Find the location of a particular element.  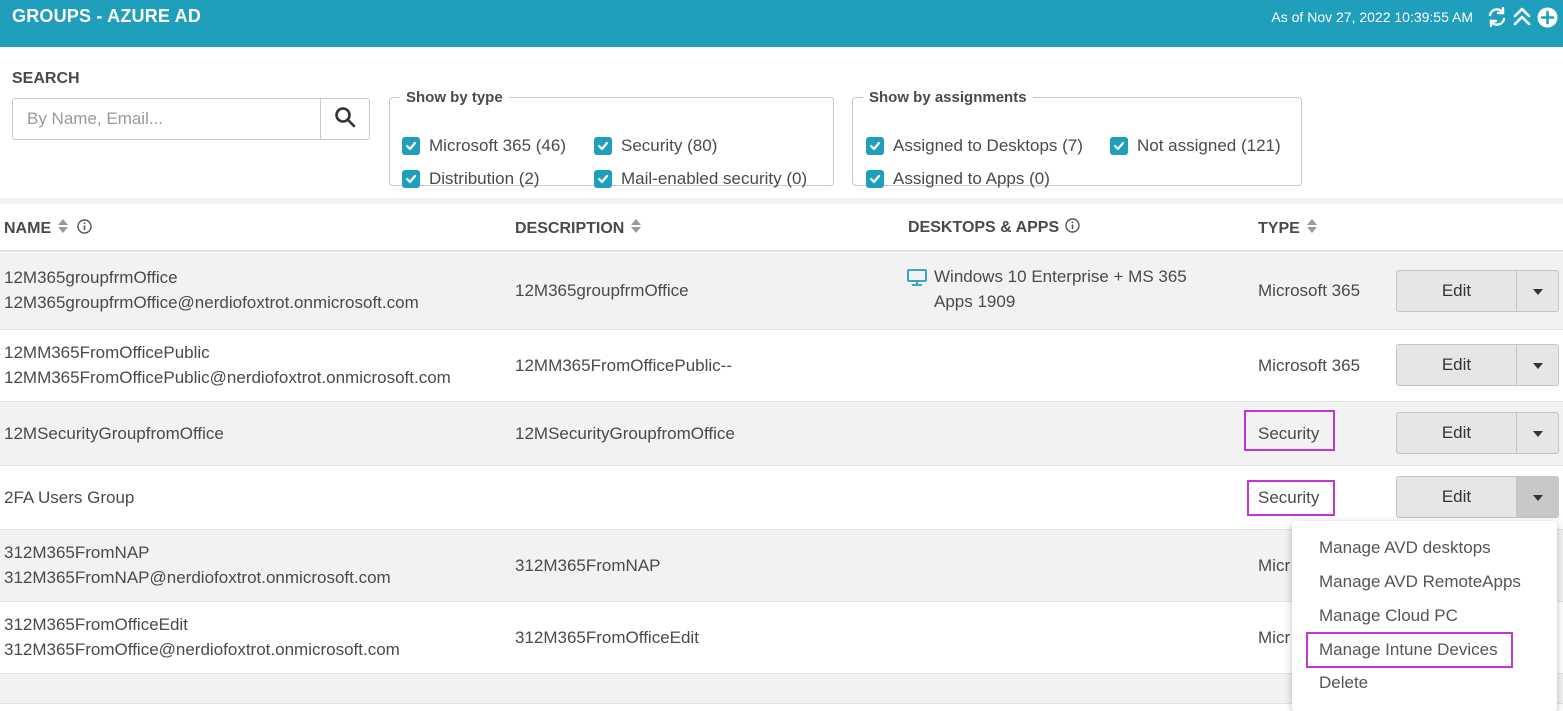

filter-assigned-apps-label: Assigned to Apps (0) is located at coordinates (971, 178).